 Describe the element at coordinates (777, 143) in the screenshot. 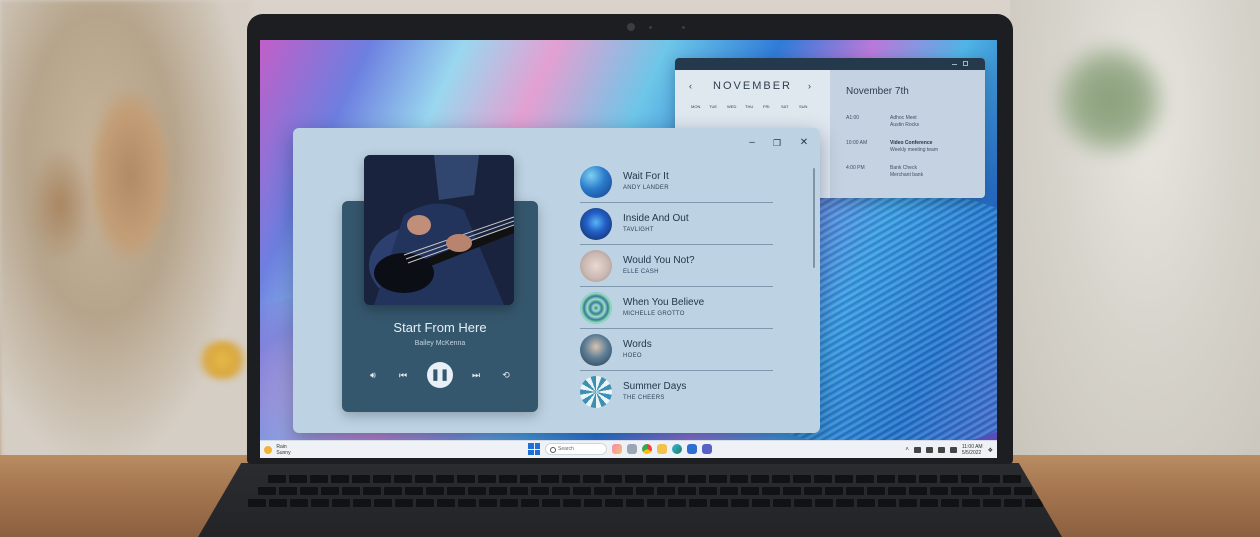

I see `restore-icon: ❐` at that location.